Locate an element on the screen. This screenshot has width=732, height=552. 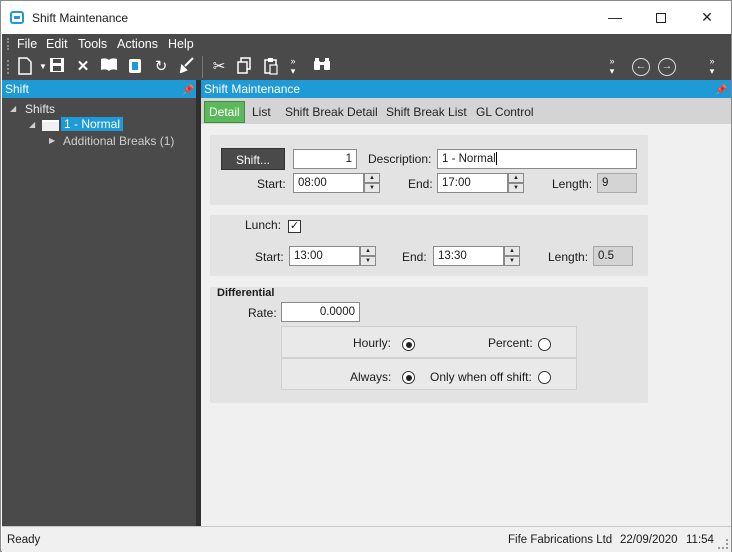
title-bar: Shift Maintenance — ✕ is located at coordinates (366, 17).